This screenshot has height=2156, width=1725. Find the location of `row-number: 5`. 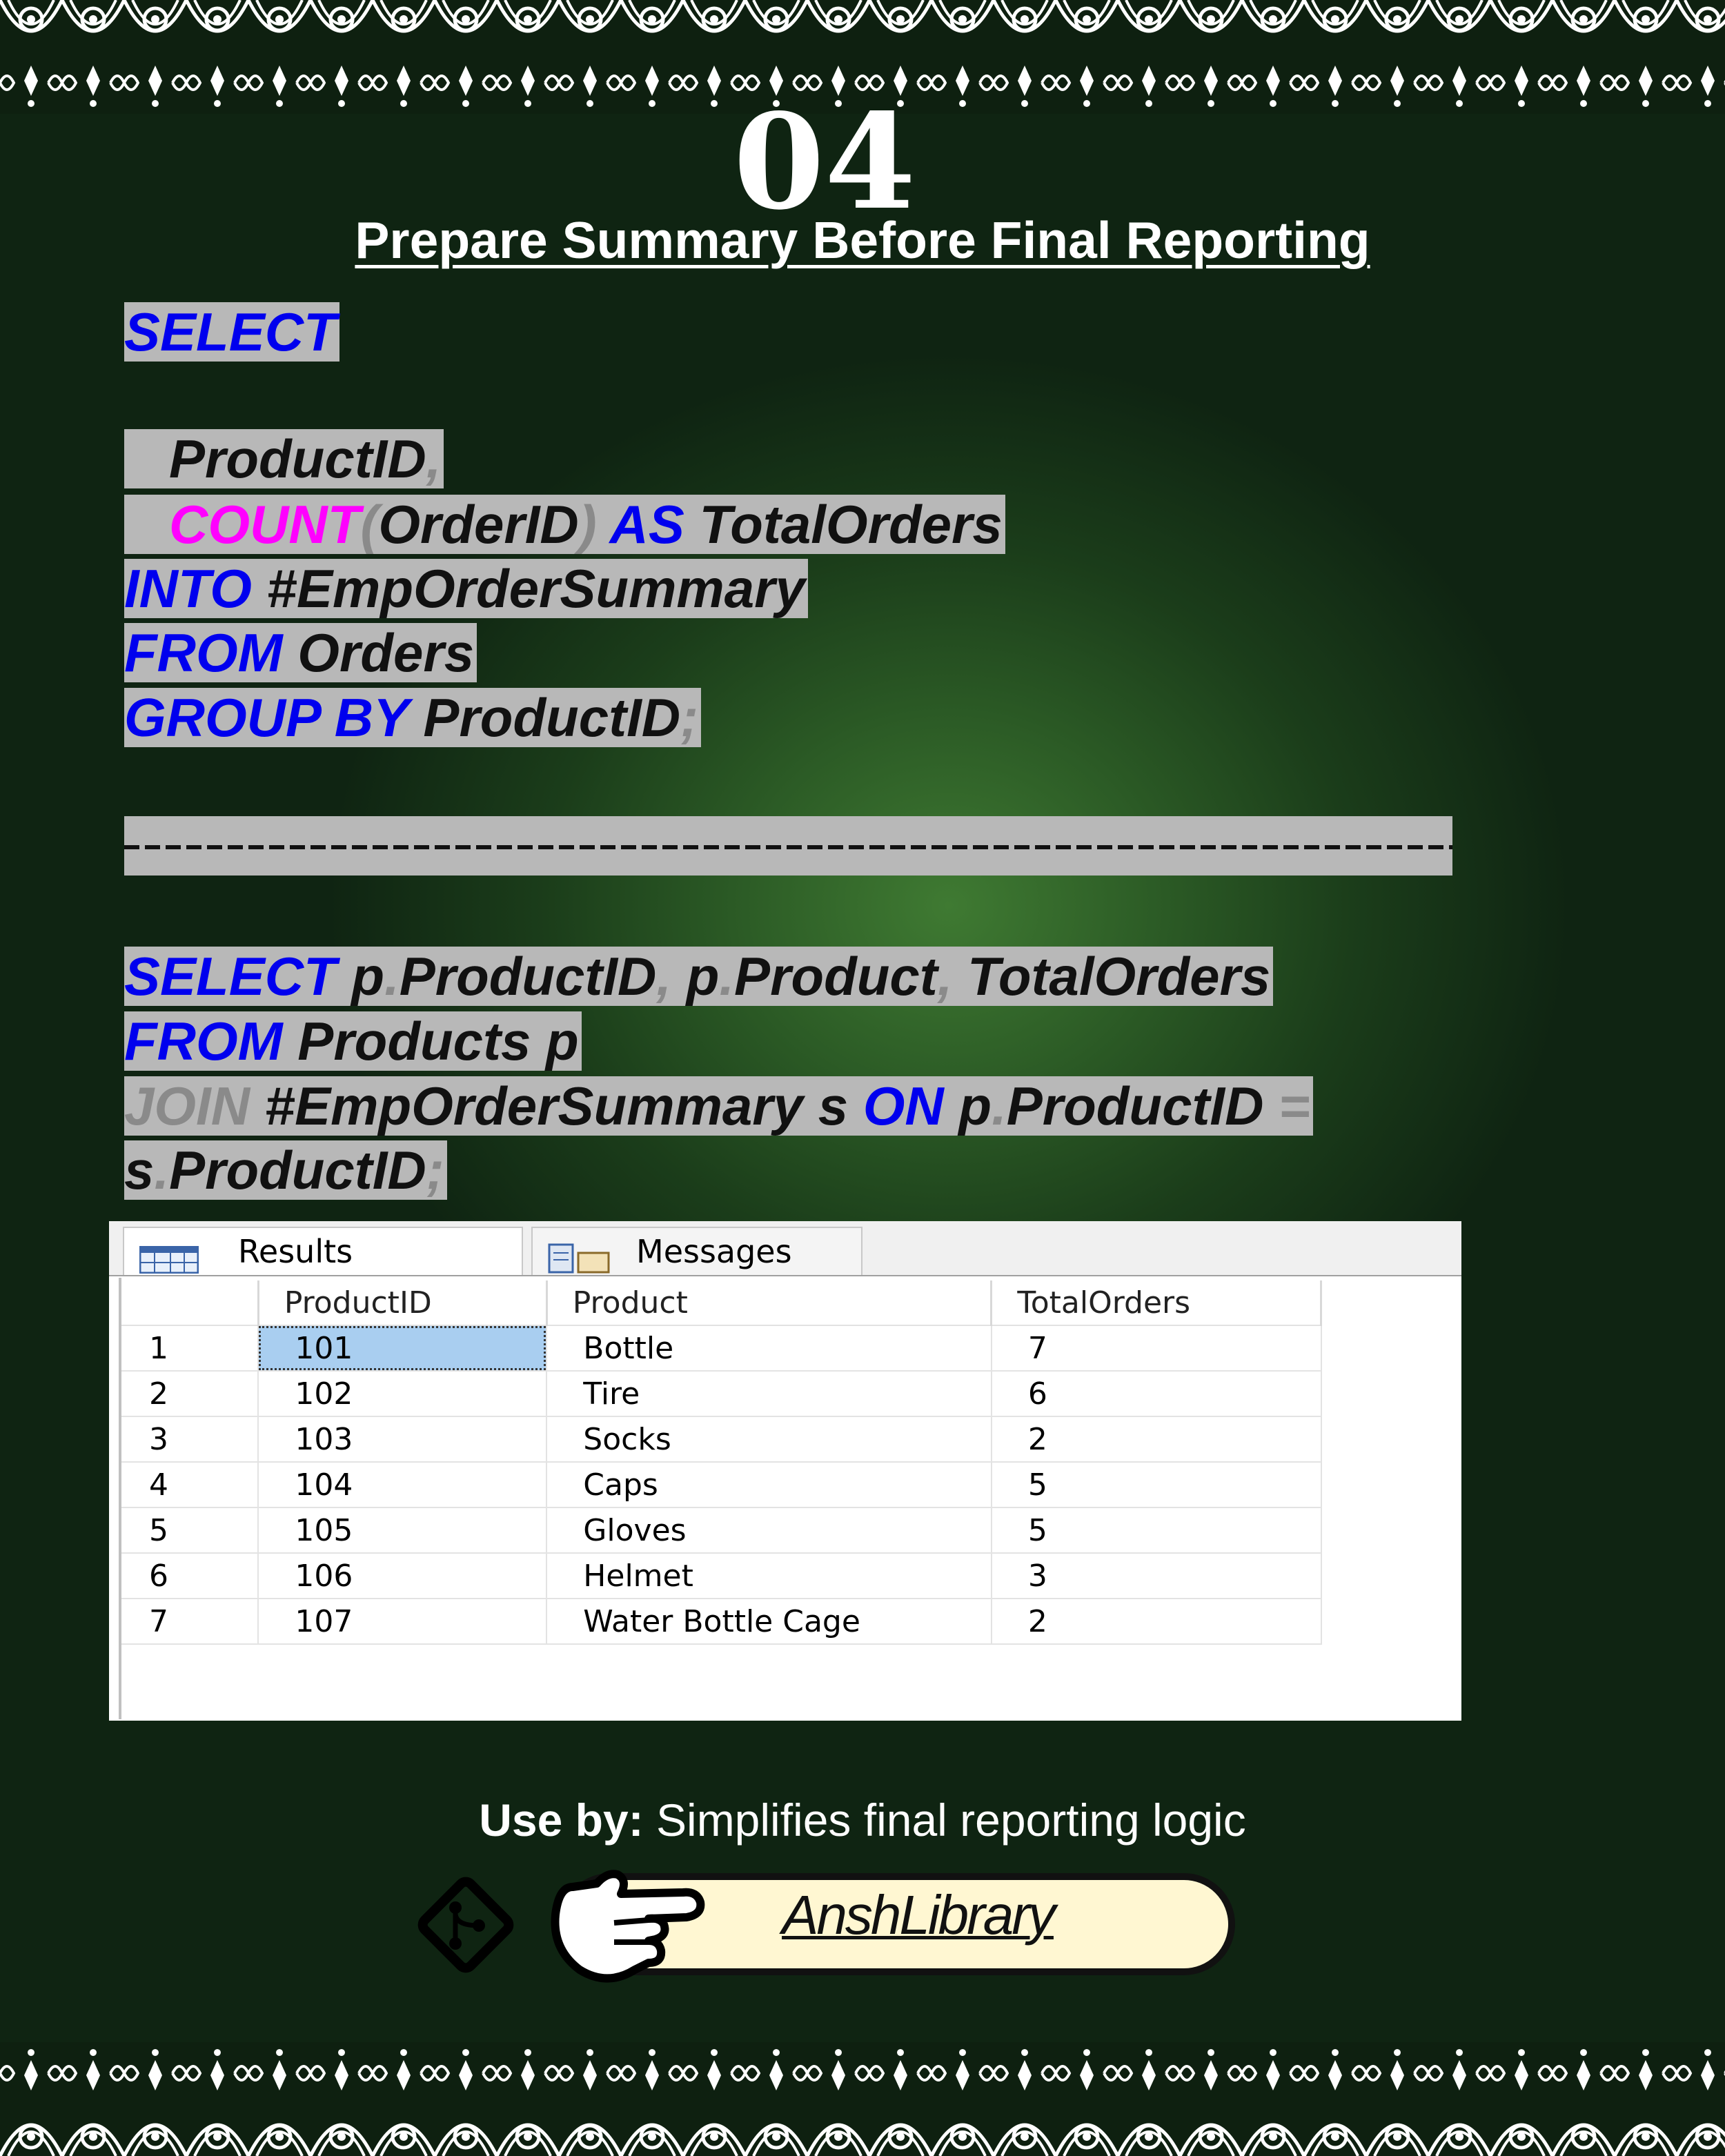

row-number: 5 is located at coordinates (190, 1530).